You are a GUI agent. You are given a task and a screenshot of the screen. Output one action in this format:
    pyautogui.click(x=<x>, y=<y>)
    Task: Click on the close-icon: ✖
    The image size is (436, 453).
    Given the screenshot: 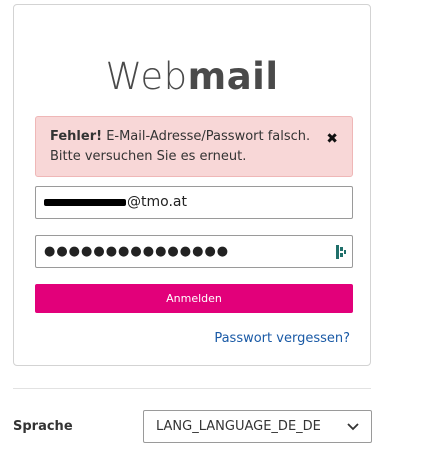 What is the action you would take?
    pyautogui.click(x=332, y=139)
    